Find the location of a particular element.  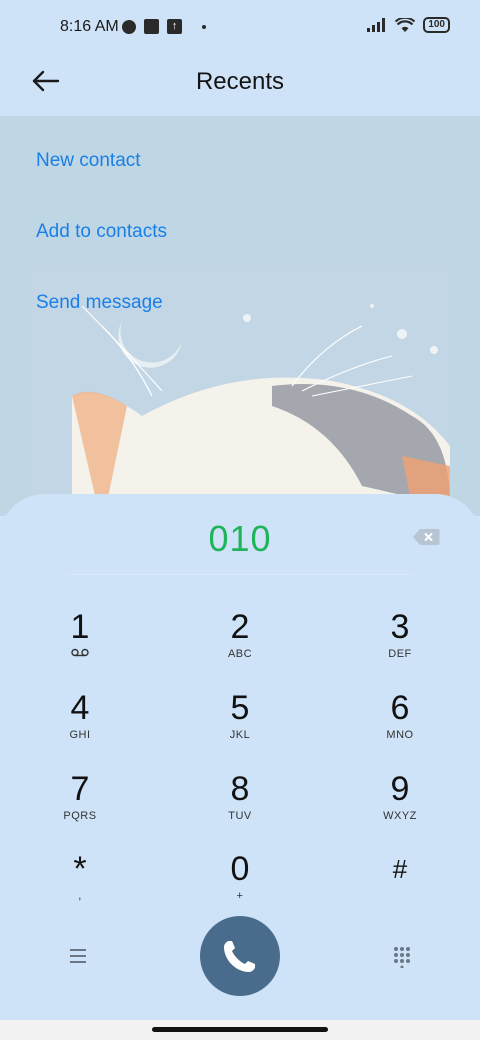

key-3: 3 DEF is located at coordinates (400, 643).